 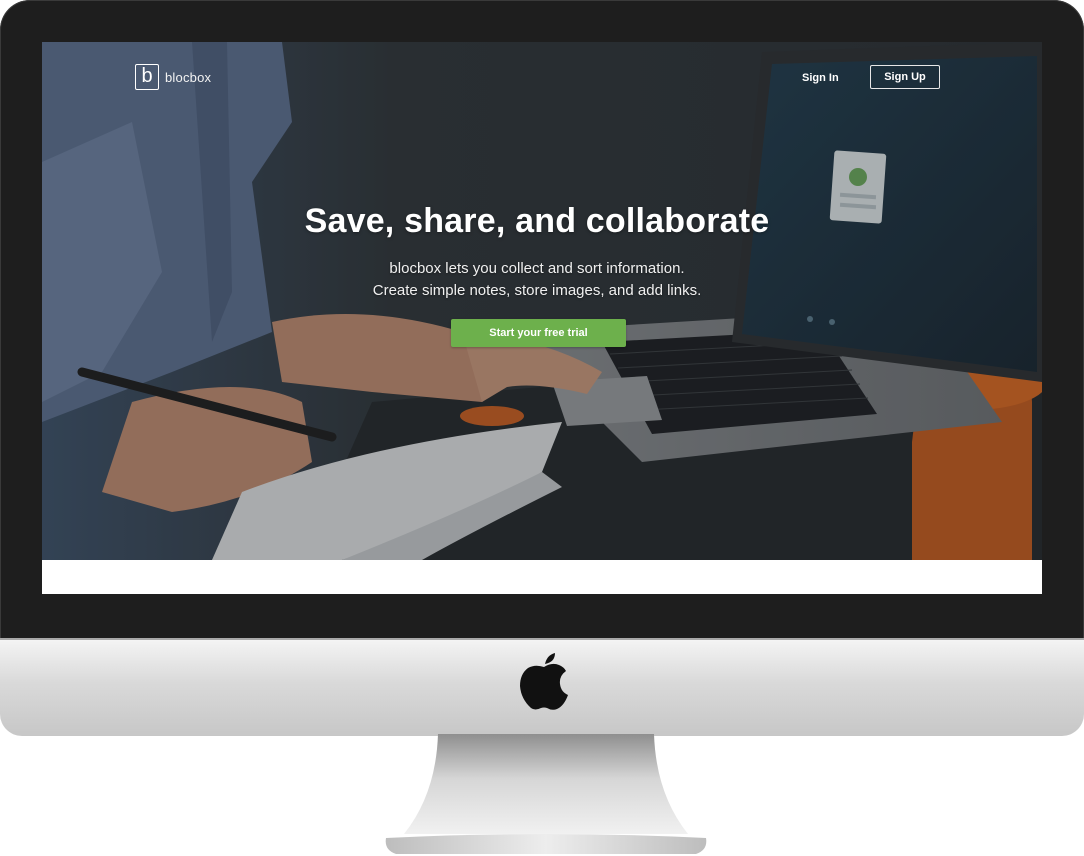 I want to click on sign-up-button: Sign Up, so click(x=905, y=77).